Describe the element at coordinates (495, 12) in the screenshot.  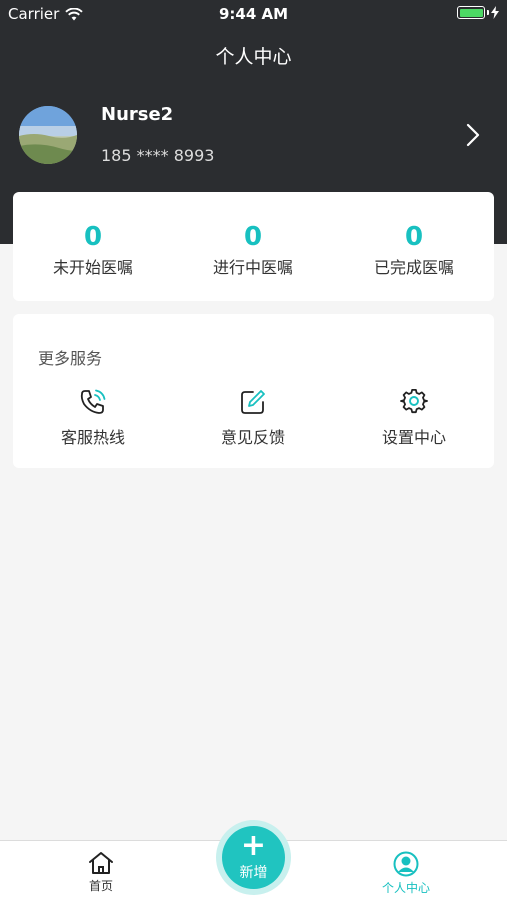
I see `charging-bolt-icon` at that location.